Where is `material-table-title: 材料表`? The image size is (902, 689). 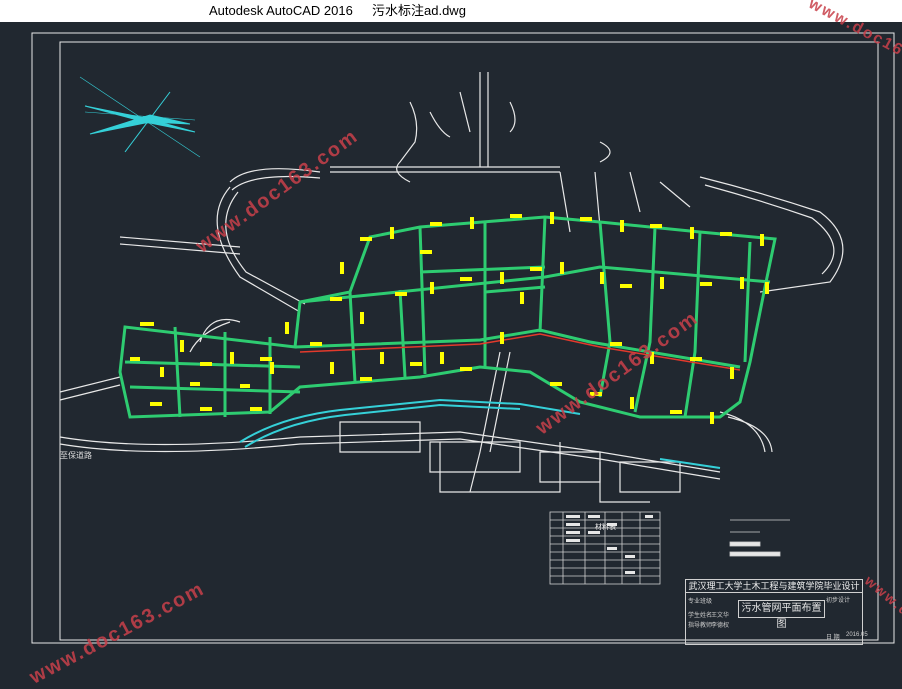
material-table-title: 材料表 is located at coordinates (605, 527).